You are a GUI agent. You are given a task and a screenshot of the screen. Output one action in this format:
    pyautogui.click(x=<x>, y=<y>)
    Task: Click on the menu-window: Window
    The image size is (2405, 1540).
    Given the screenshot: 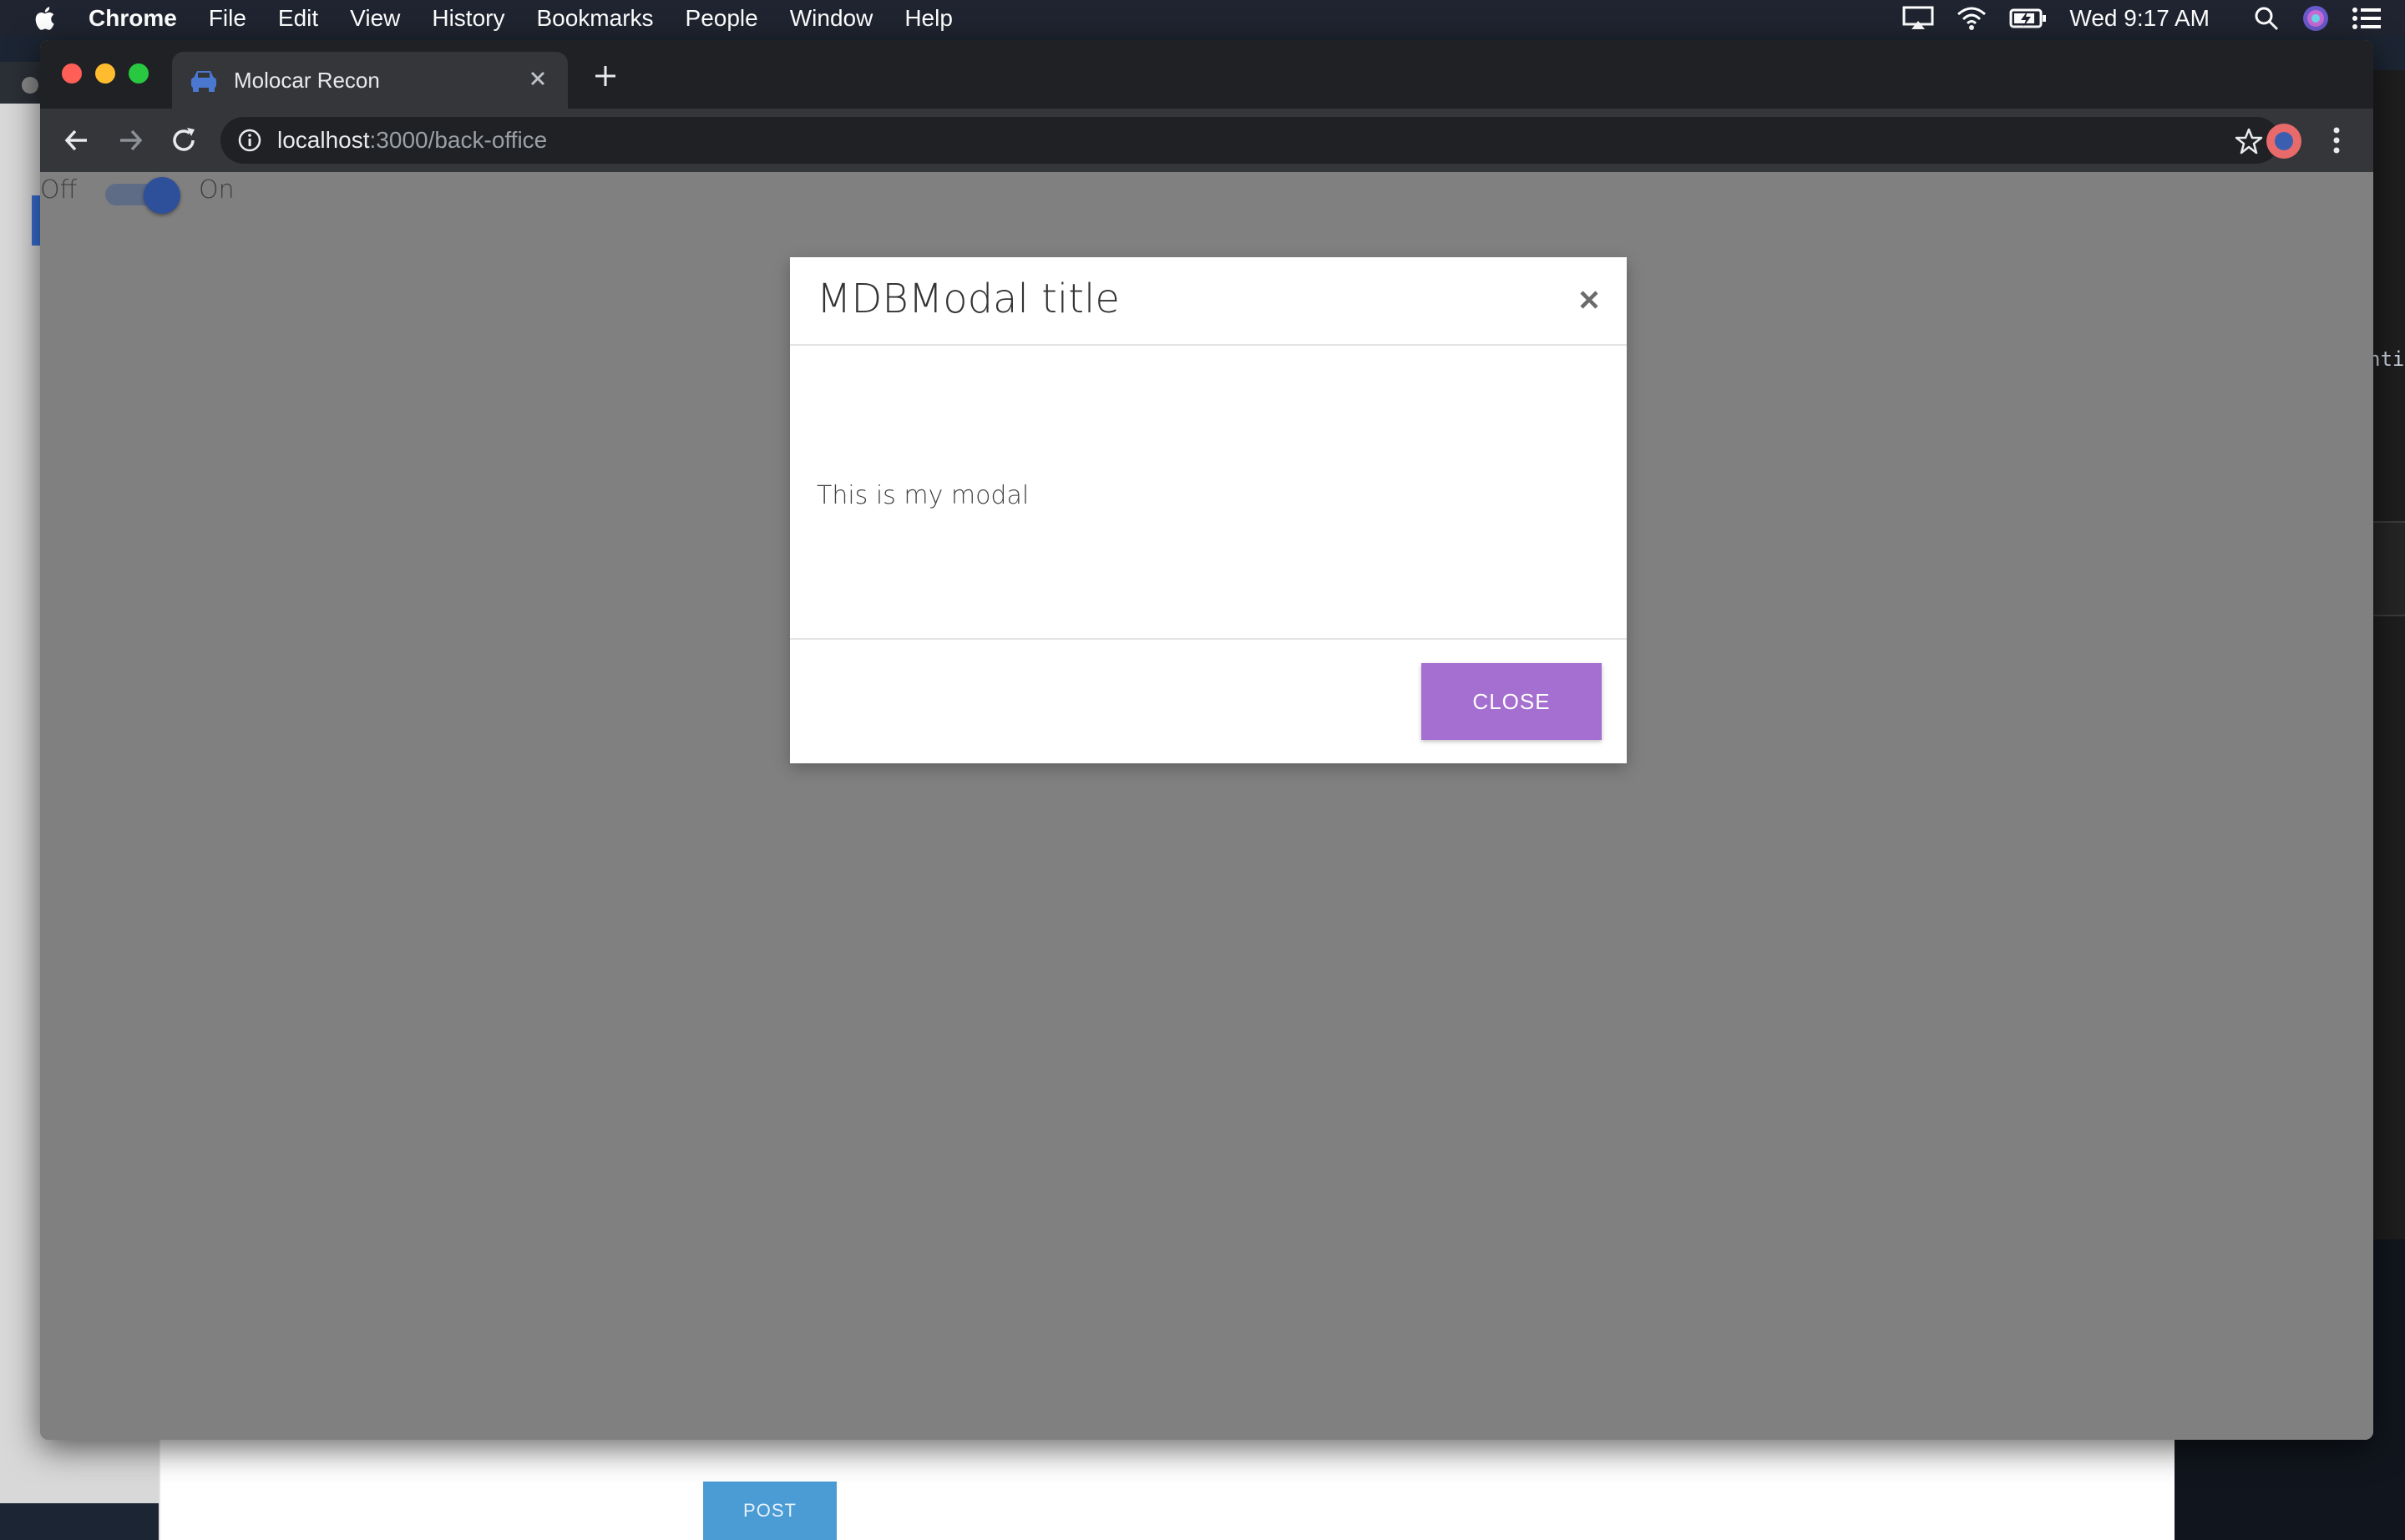 What is the action you would take?
    pyautogui.click(x=831, y=19)
    